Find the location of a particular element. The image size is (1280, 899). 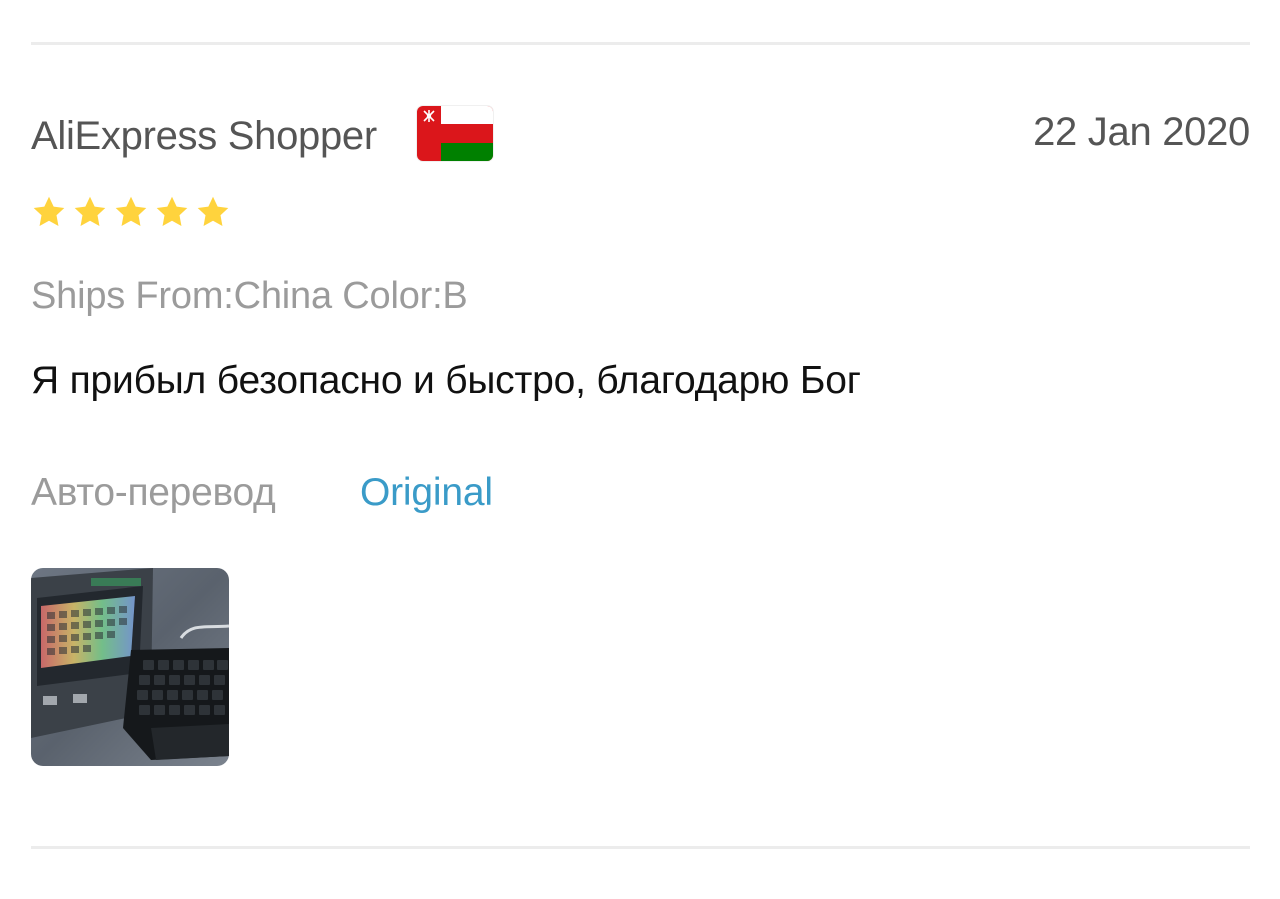

bottom-divider is located at coordinates (640, 847).